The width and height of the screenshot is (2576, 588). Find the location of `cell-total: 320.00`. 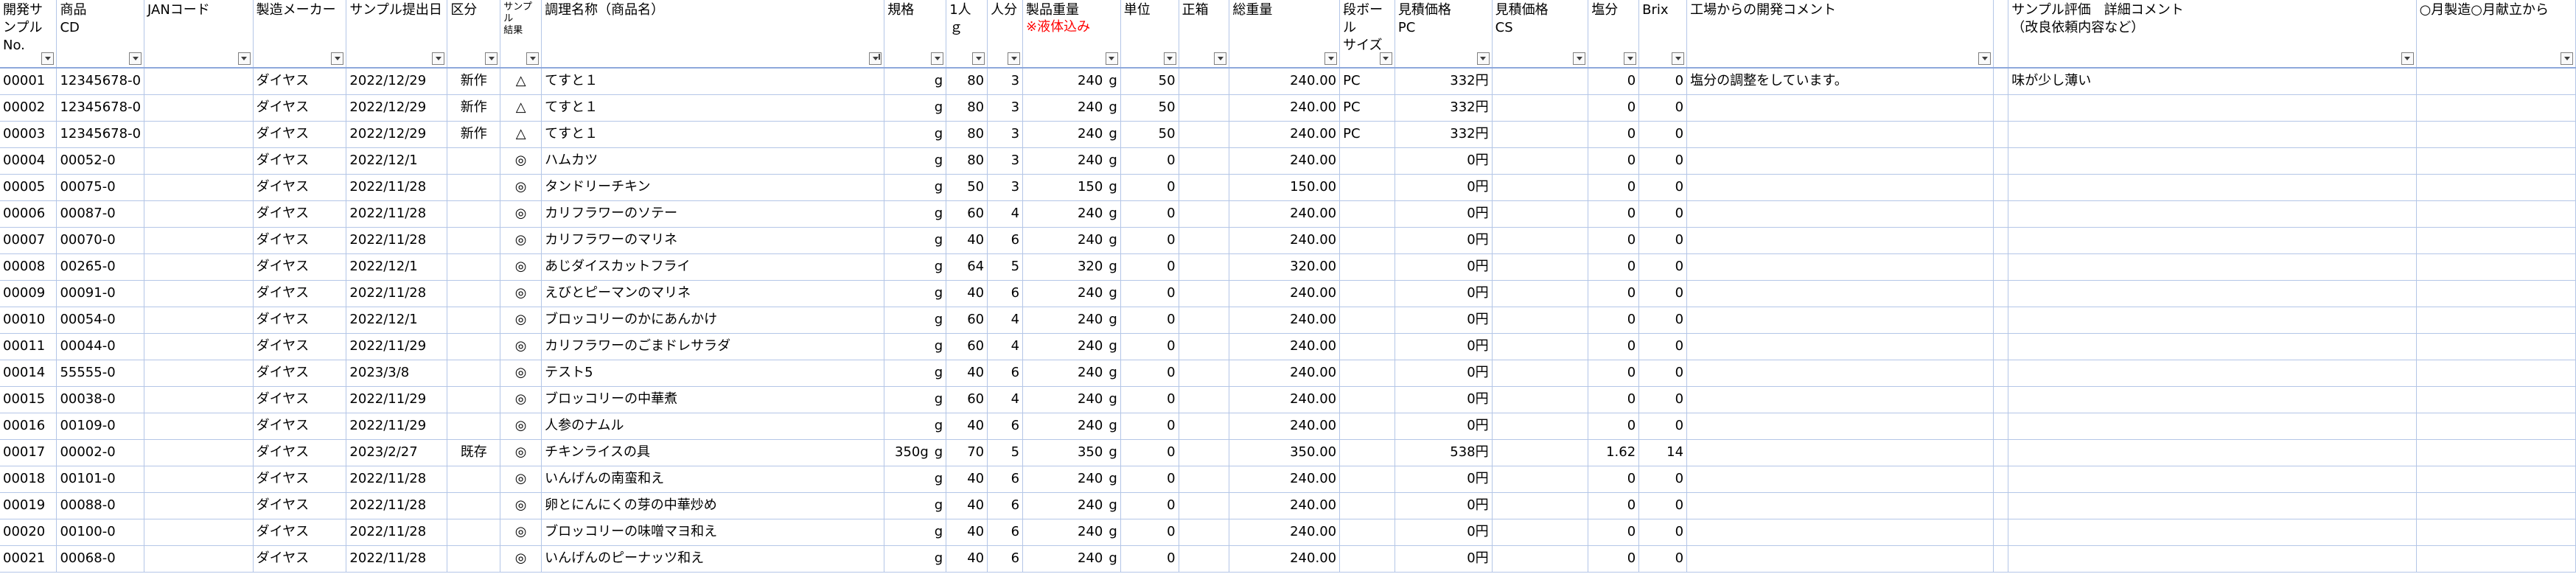

cell-total: 320.00 is located at coordinates (1285, 267).